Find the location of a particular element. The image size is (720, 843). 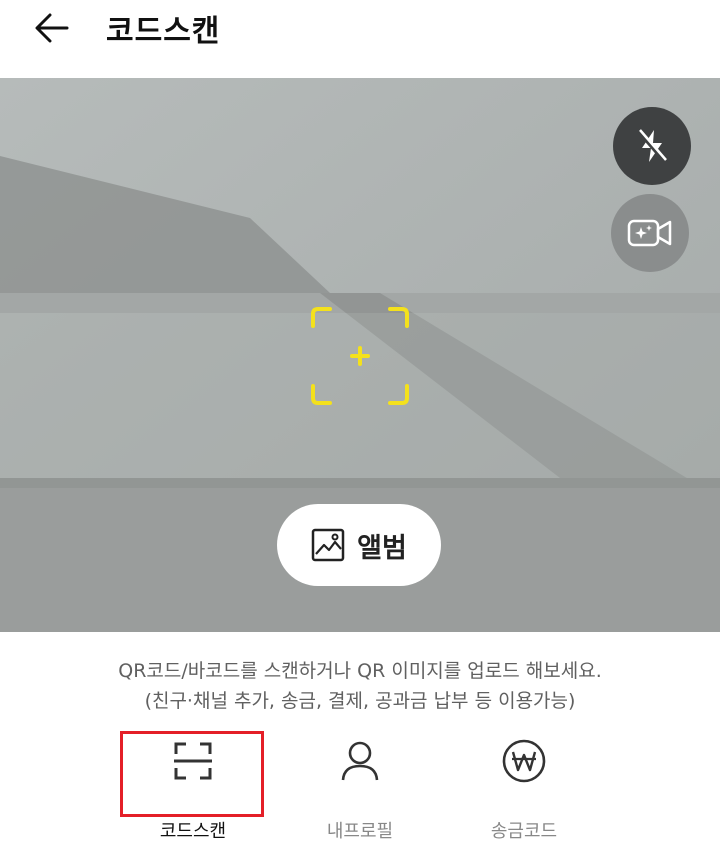

tab-send-code: 송금코드 is located at coordinates (524, 786).